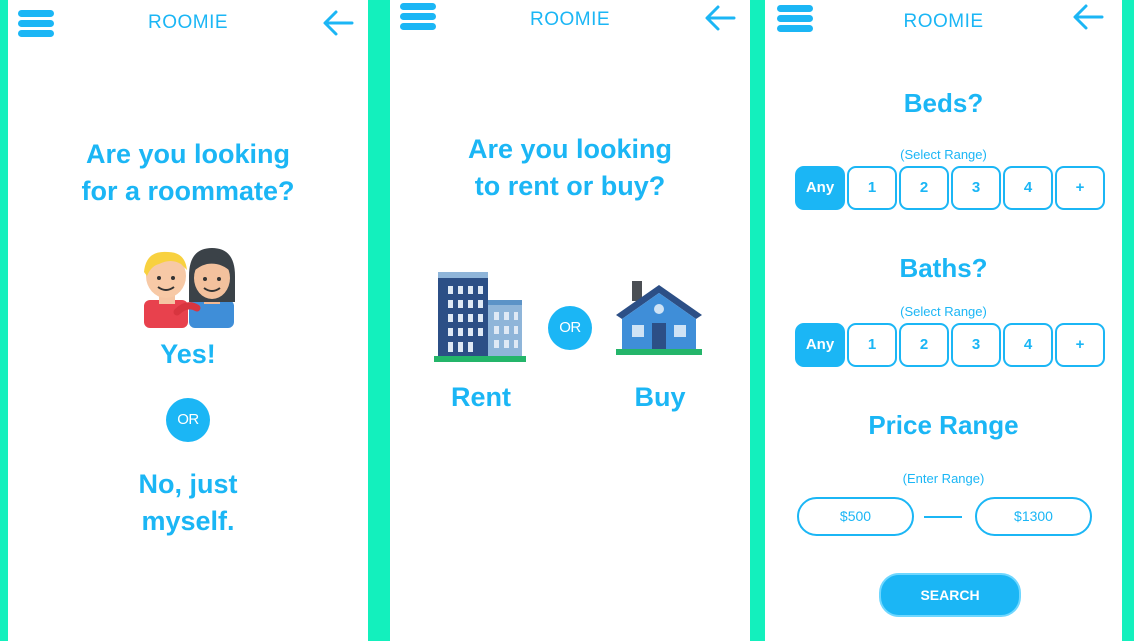  I want to click on beds-option-3: 3, so click(976, 188).